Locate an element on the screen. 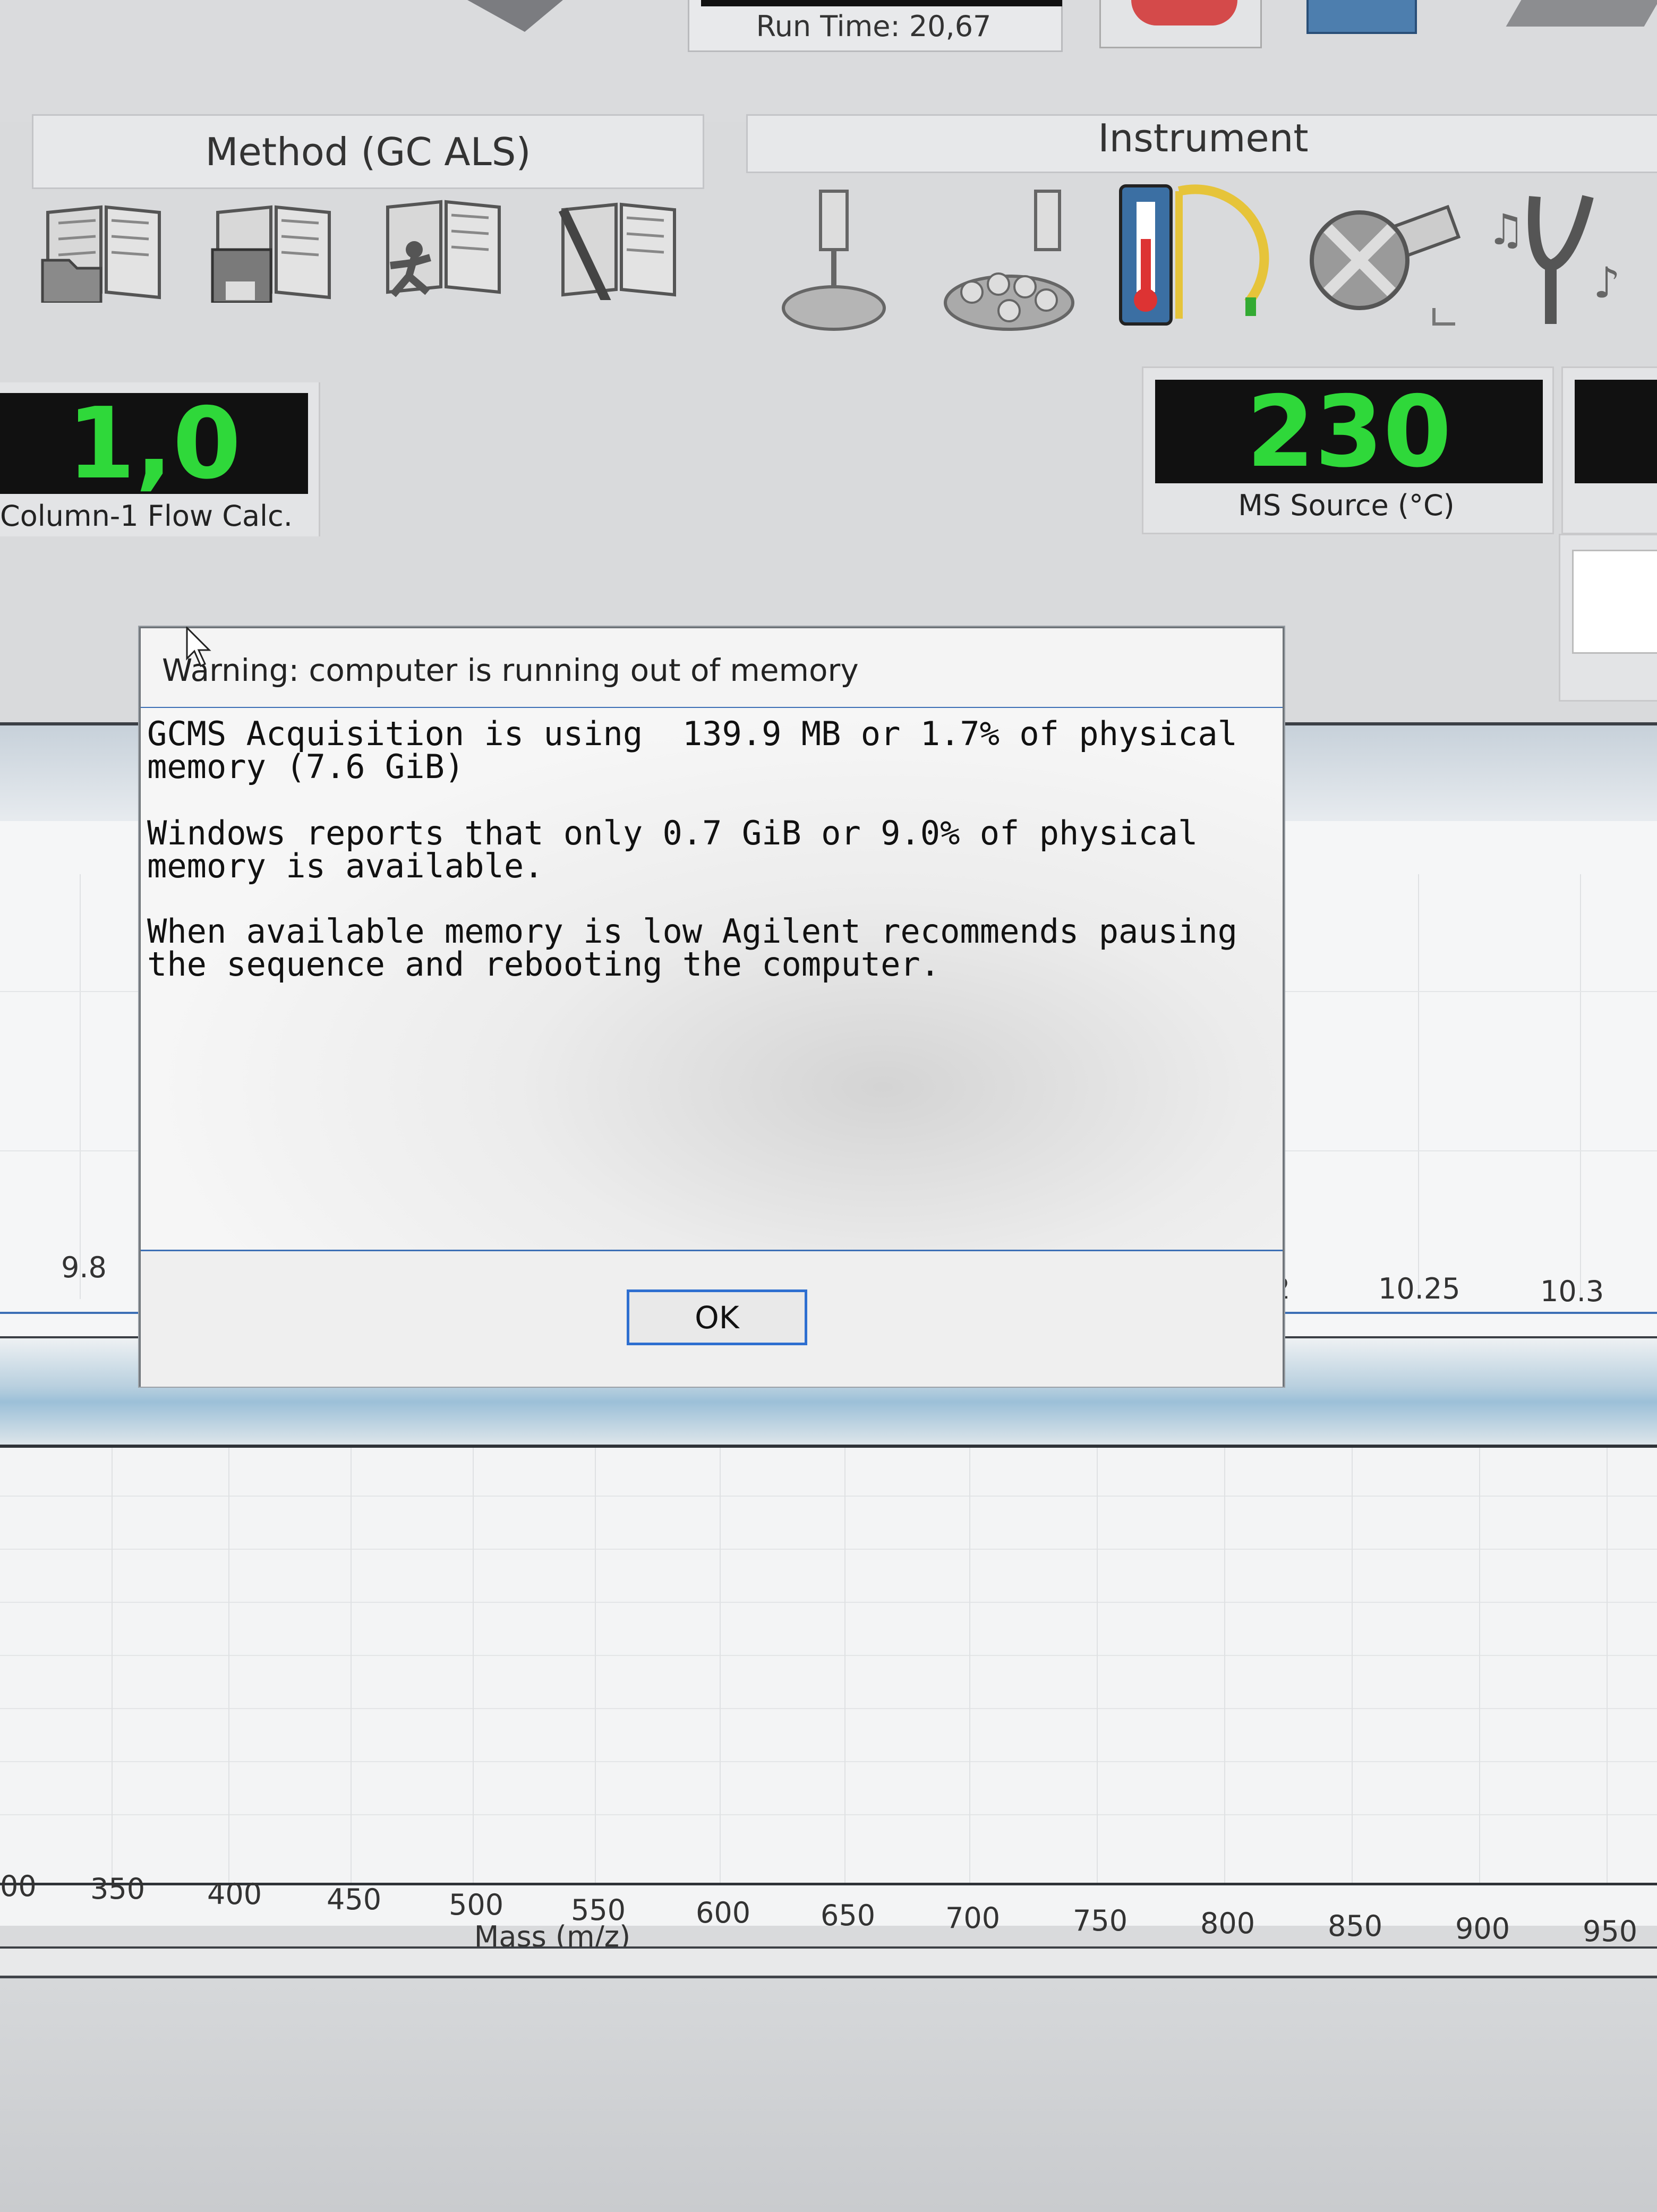 Image resolution: width=1657 pixels, height=2212 pixels. ms-source-icon is located at coordinates (1383, 260).